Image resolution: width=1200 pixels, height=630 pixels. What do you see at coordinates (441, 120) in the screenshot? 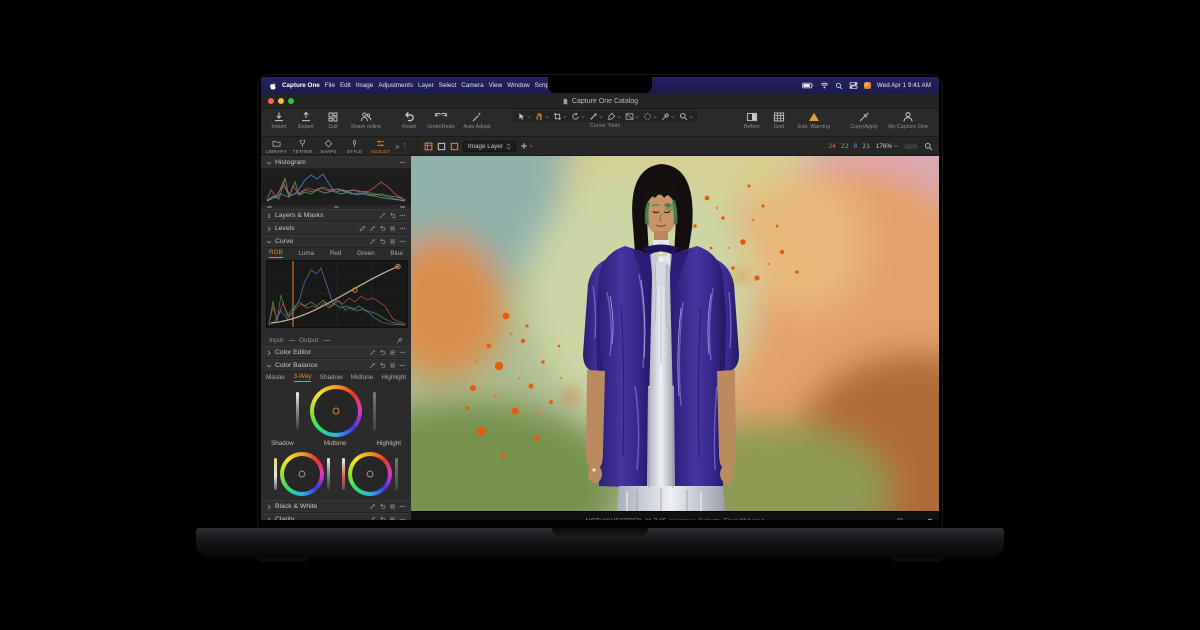
I see `undo-redo-button: Undo/Redo` at bounding box center [441, 120].